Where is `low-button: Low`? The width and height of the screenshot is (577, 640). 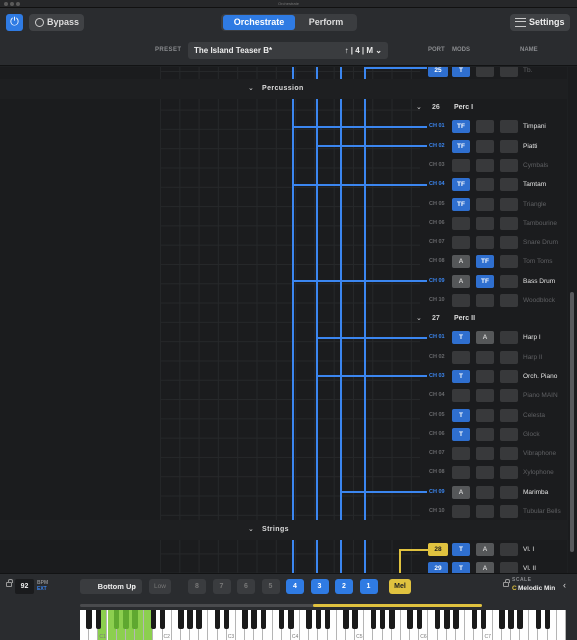 low-button: Low is located at coordinates (160, 586).